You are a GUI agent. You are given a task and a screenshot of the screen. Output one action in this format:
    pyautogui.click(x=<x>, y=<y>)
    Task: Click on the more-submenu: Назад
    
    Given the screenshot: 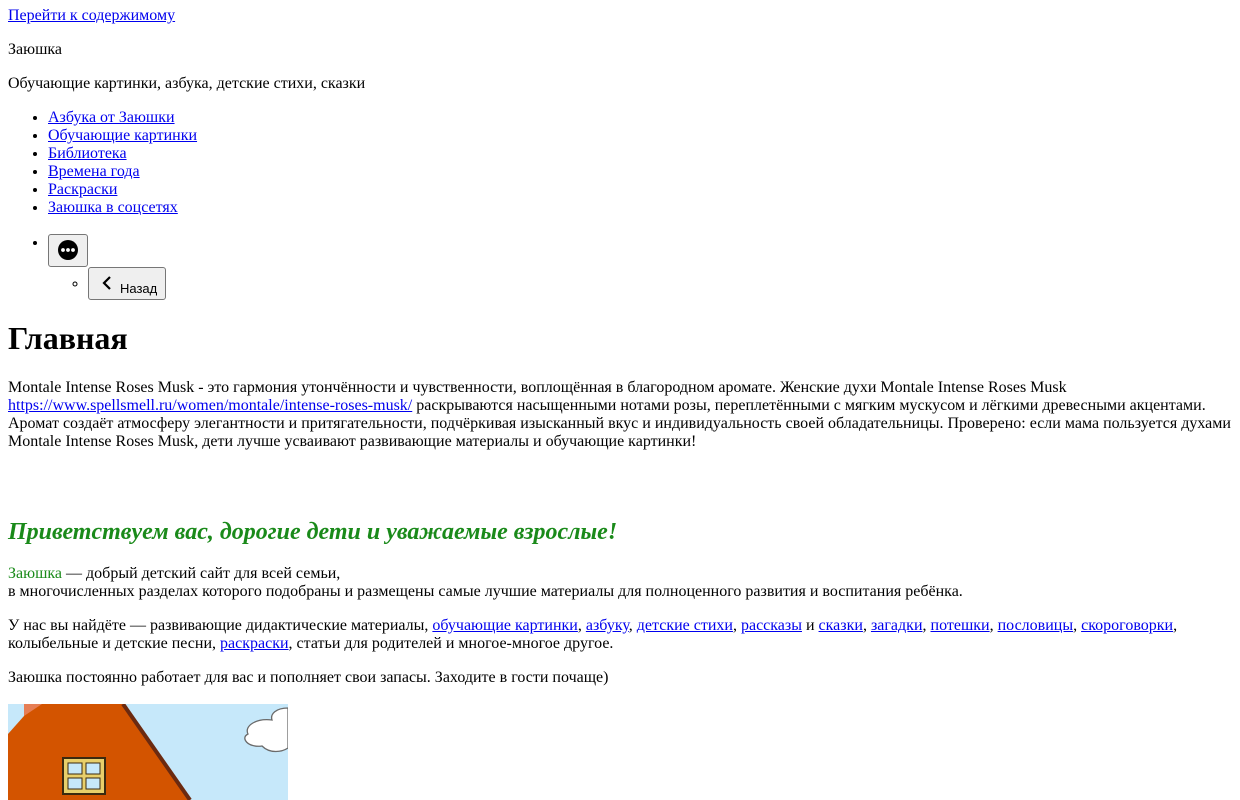 What is the action you would take?
    pyautogui.click(x=168, y=283)
    